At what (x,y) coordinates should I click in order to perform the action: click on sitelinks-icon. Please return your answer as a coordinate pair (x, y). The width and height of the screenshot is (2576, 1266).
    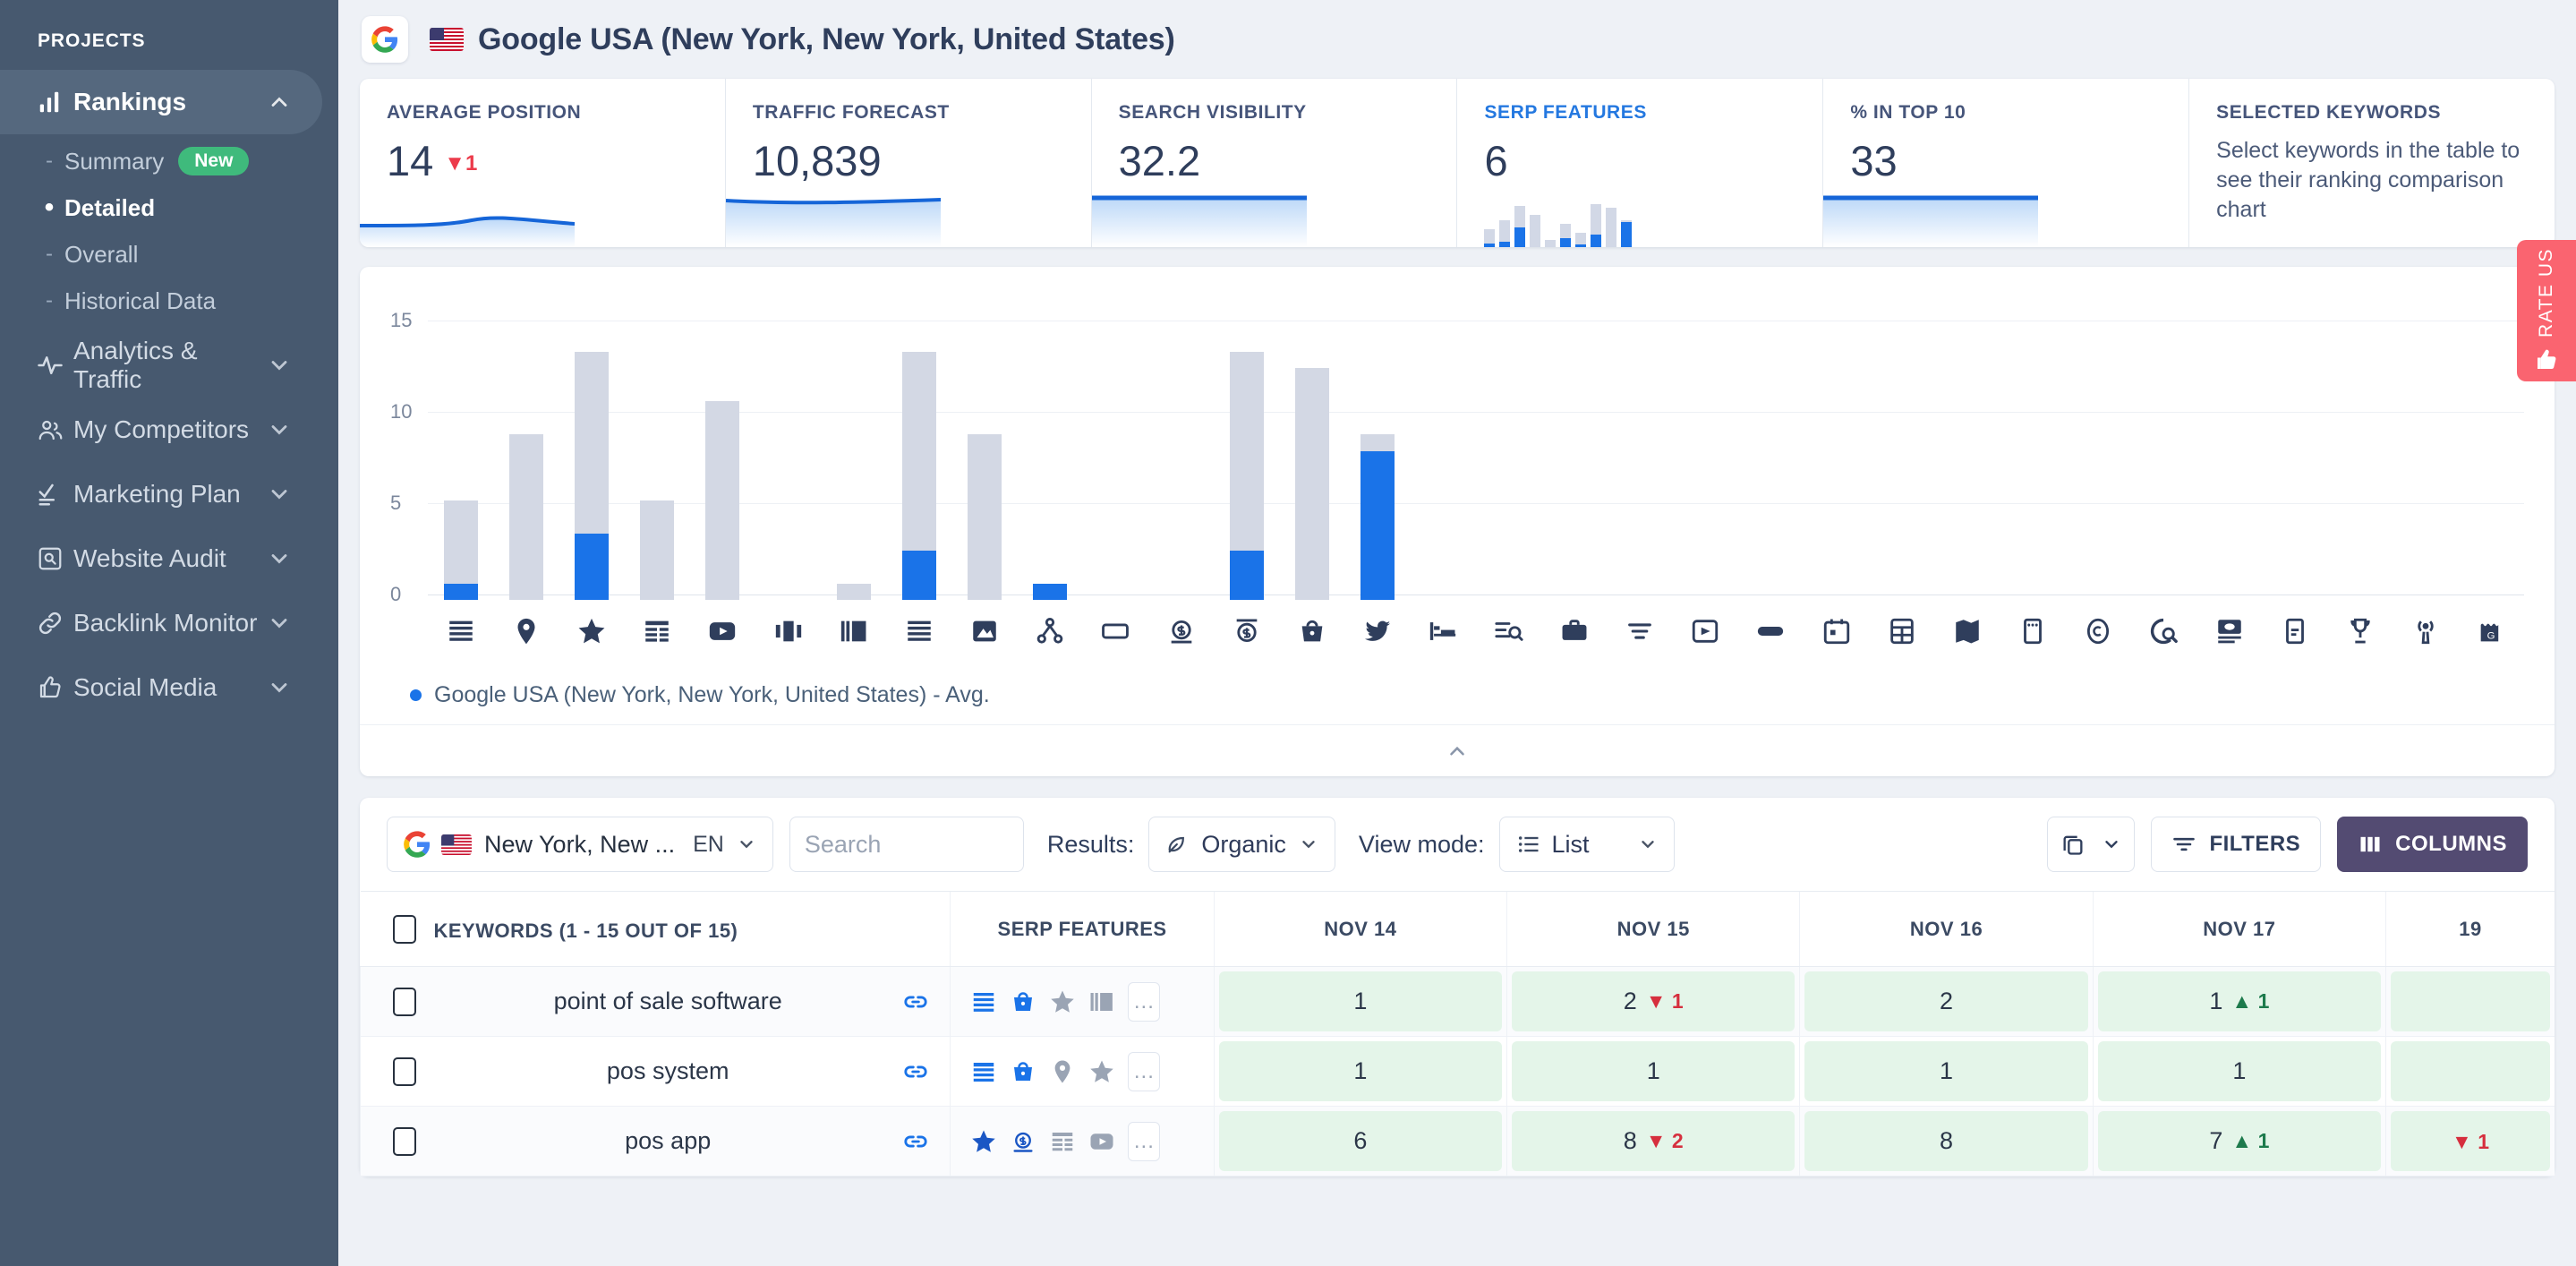
    Looking at the image, I should click on (657, 631).